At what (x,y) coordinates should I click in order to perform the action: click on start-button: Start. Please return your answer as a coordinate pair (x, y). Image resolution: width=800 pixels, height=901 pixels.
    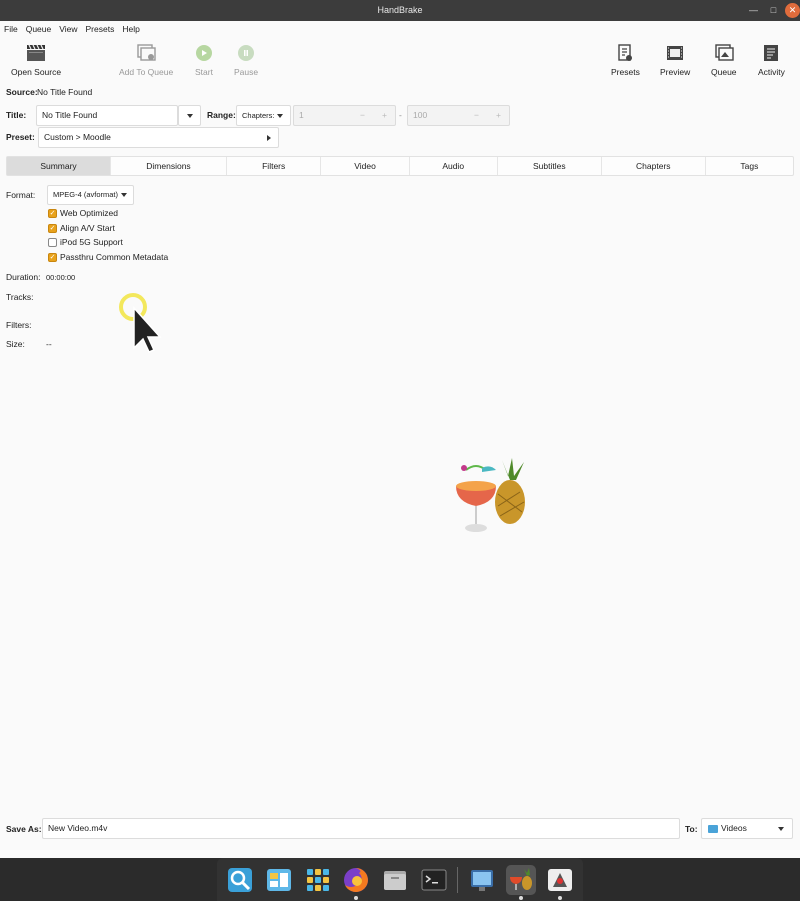
    Looking at the image, I should click on (204, 60).